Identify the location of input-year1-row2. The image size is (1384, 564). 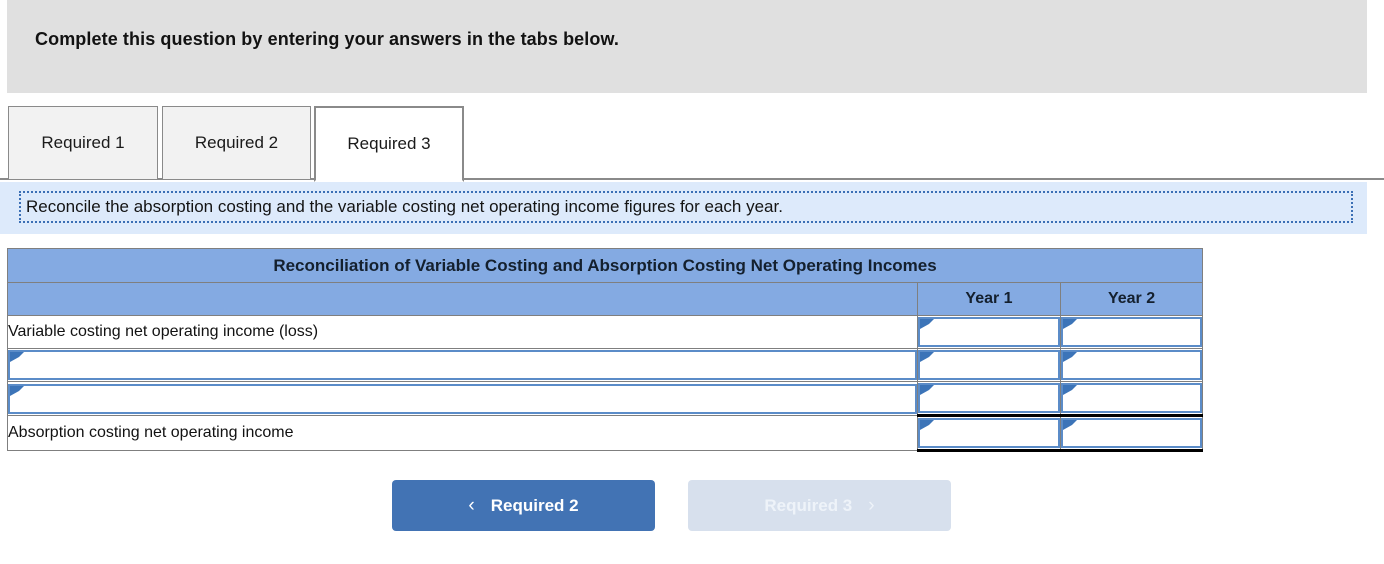
(989, 365).